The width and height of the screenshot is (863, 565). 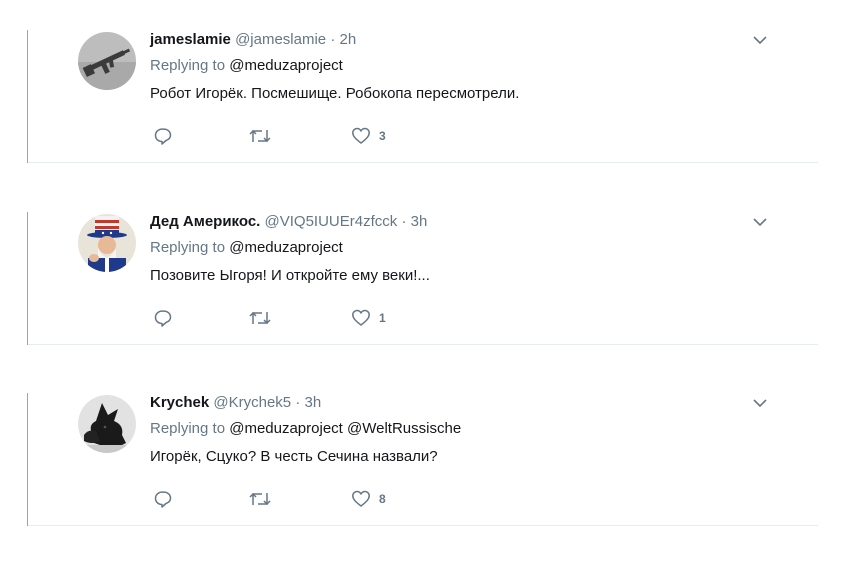 I want to click on timestamp: 2h, so click(x=348, y=39).